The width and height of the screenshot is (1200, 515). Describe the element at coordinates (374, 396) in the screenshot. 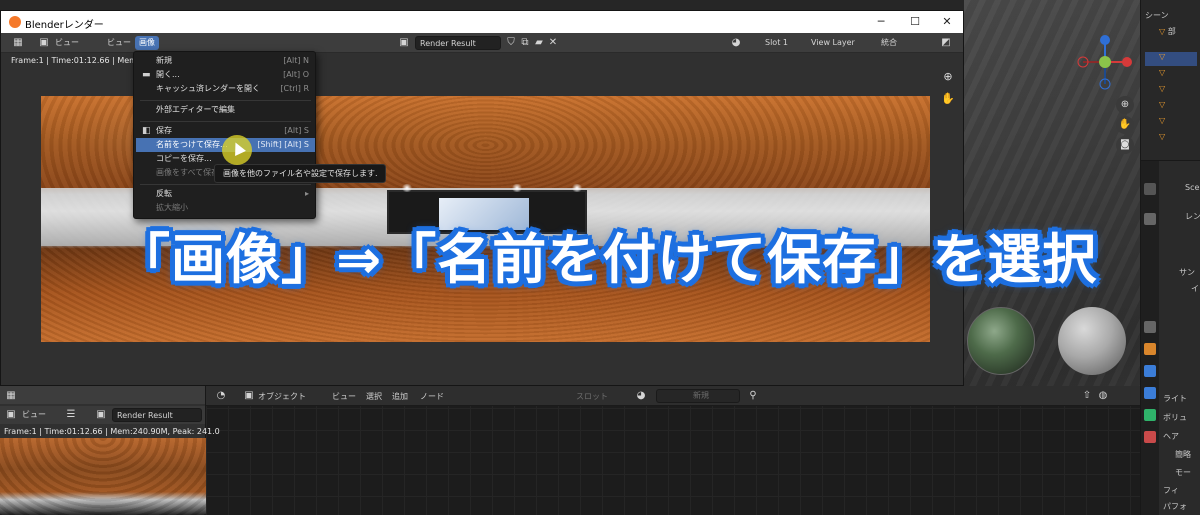

I see `select-menu: 選択` at that location.